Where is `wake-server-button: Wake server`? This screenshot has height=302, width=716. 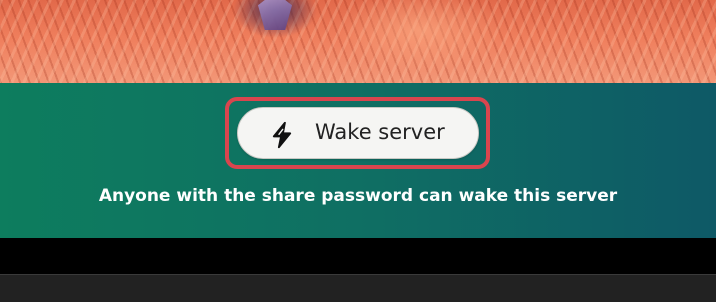 wake-server-button: Wake server is located at coordinates (358, 133).